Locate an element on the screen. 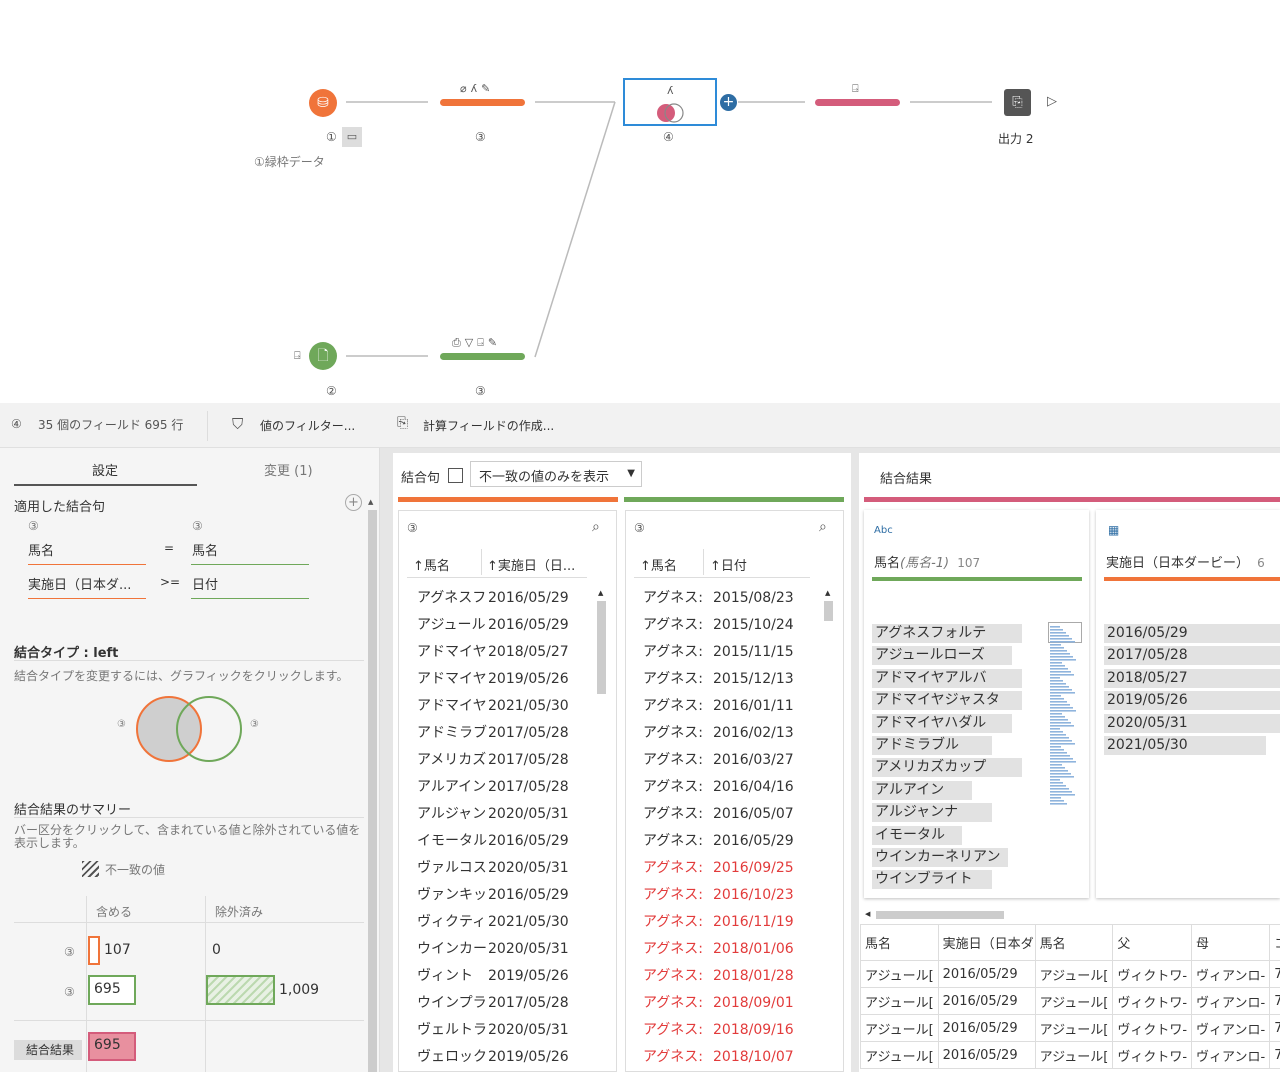 This screenshot has width=1280, height=1072. value-bar: 2021/05/30 is located at coordinates (1185, 745).